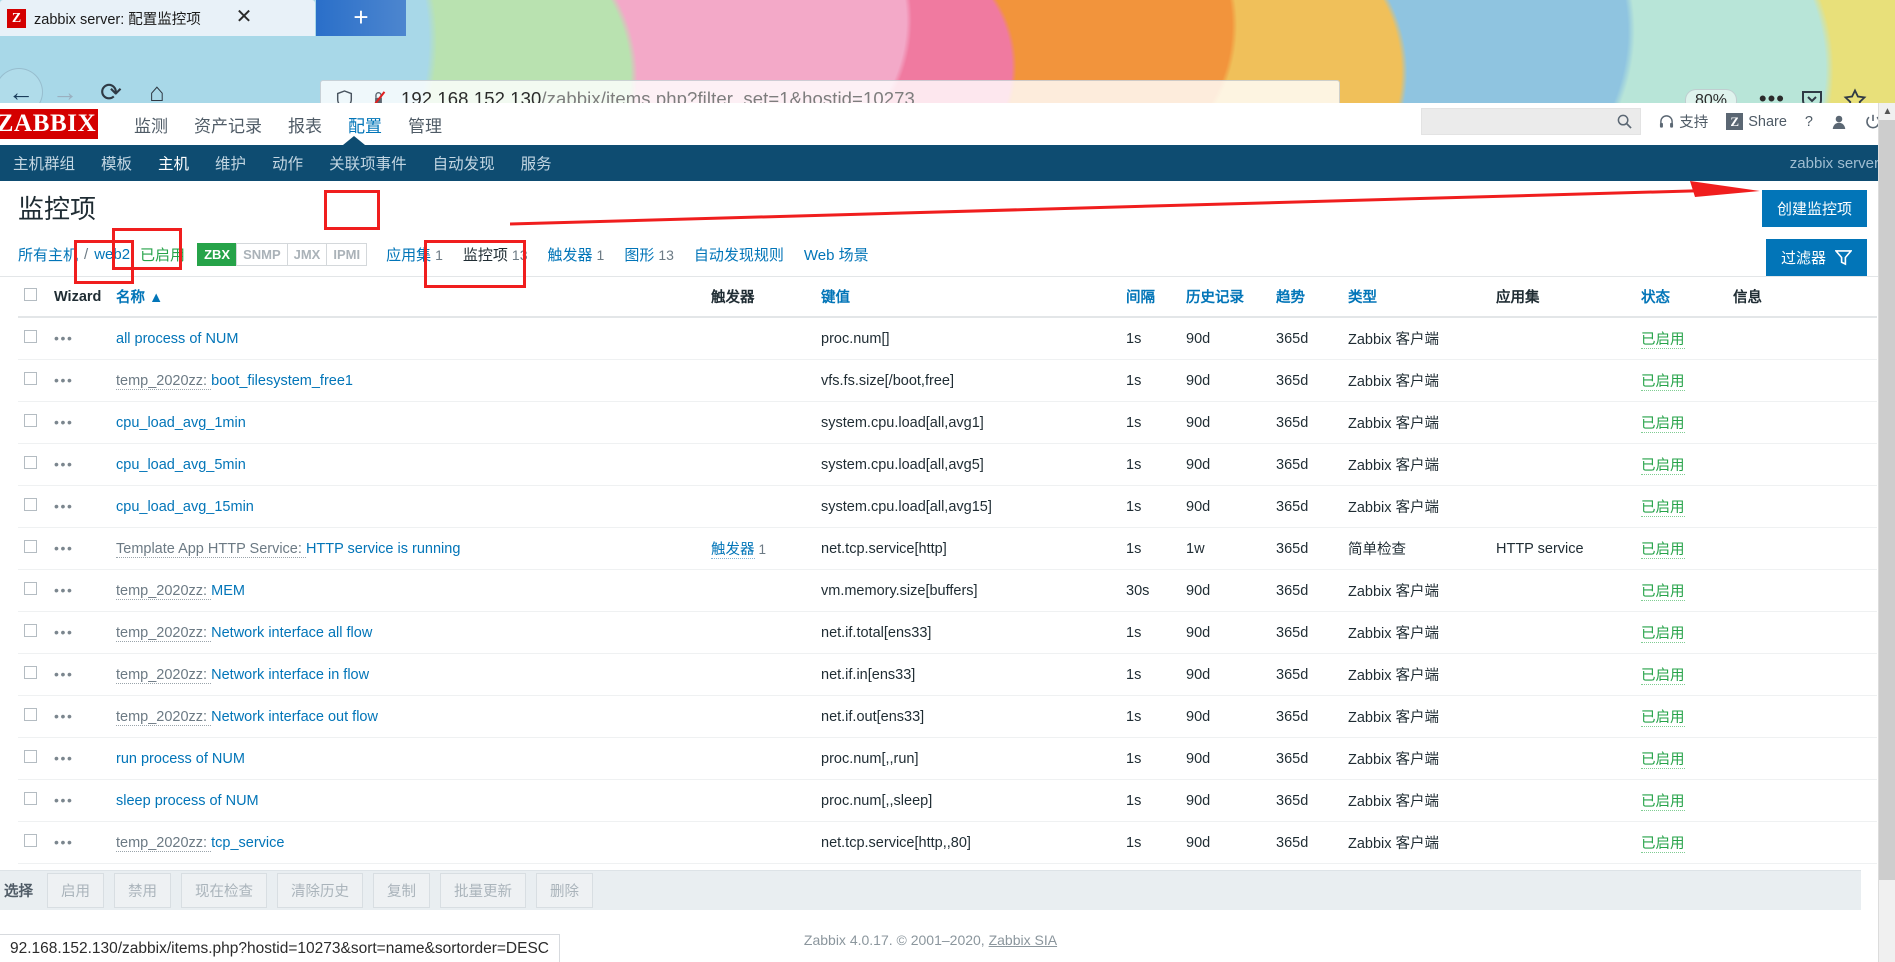 This screenshot has height=962, width=1895. Describe the element at coordinates (407, 297) in the screenshot. I see `column-name: 名称 ▲` at that location.